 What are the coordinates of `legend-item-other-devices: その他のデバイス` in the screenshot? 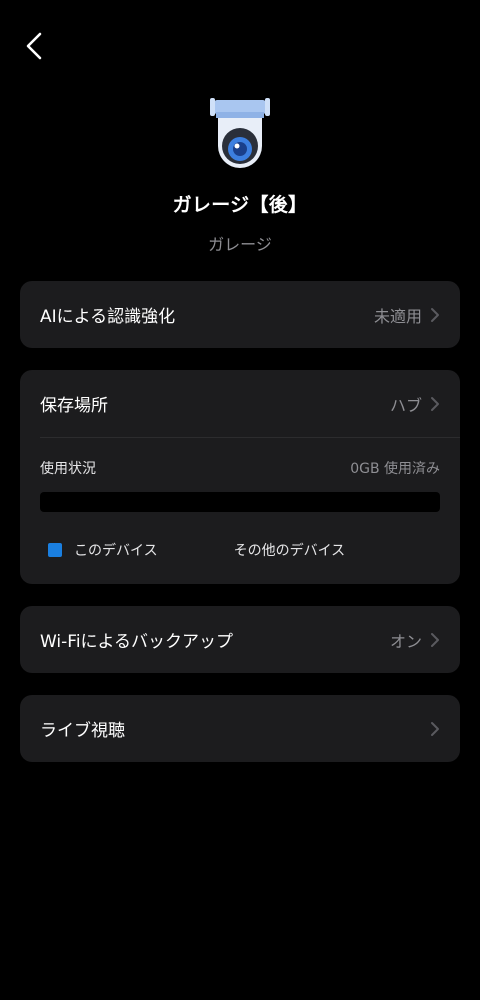 It's located at (276, 550).